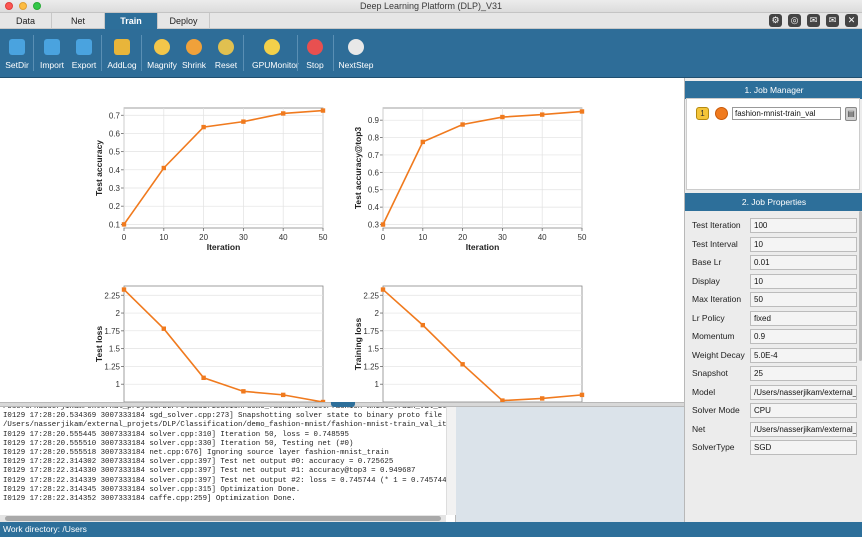 The image size is (862, 537). What do you see at coordinates (78, 21) in the screenshot?
I see `tab-net: Net` at bounding box center [78, 21].